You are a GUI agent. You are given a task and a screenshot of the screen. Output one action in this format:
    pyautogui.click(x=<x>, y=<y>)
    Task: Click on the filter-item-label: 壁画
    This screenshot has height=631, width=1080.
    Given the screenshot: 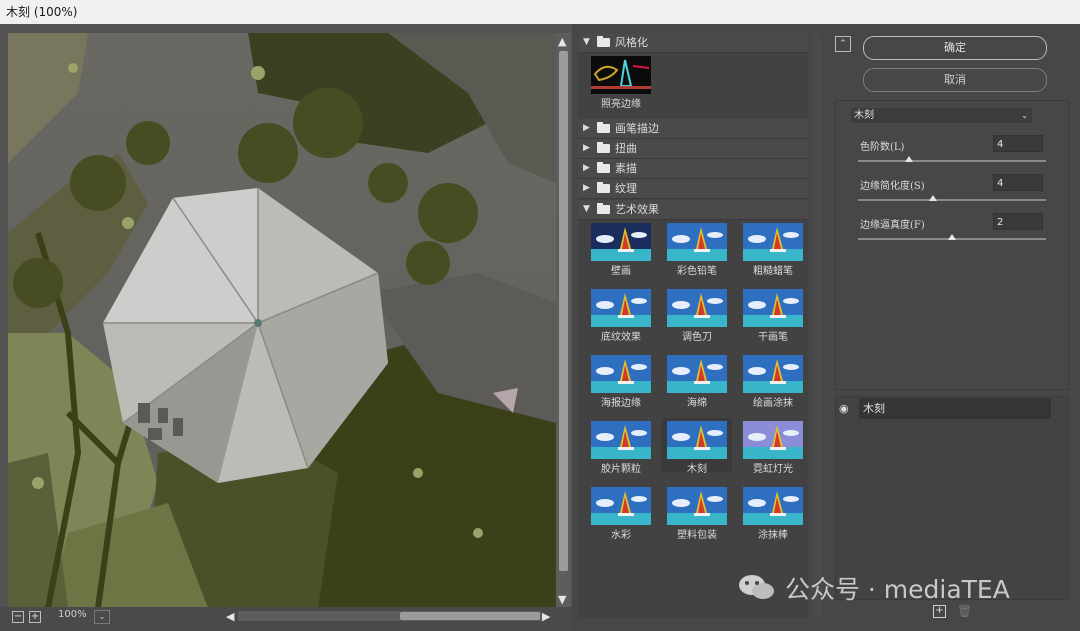 What is the action you would take?
    pyautogui.click(x=621, y=271)
    